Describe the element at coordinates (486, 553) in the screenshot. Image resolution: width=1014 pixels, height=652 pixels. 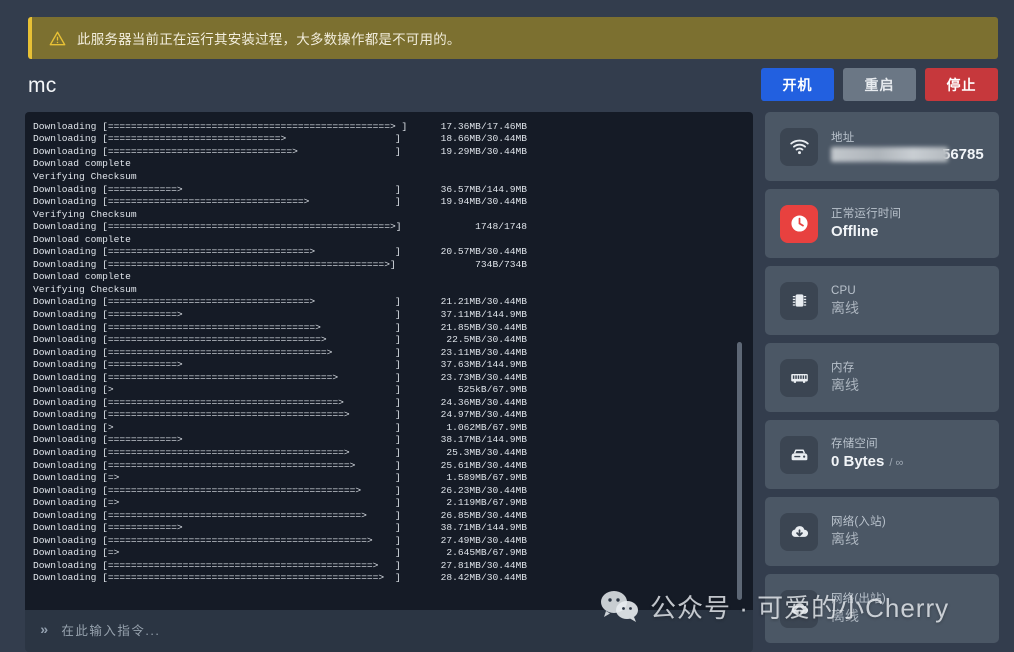
I see `console-line-value: 2.645MB/67.9MB` at that location.